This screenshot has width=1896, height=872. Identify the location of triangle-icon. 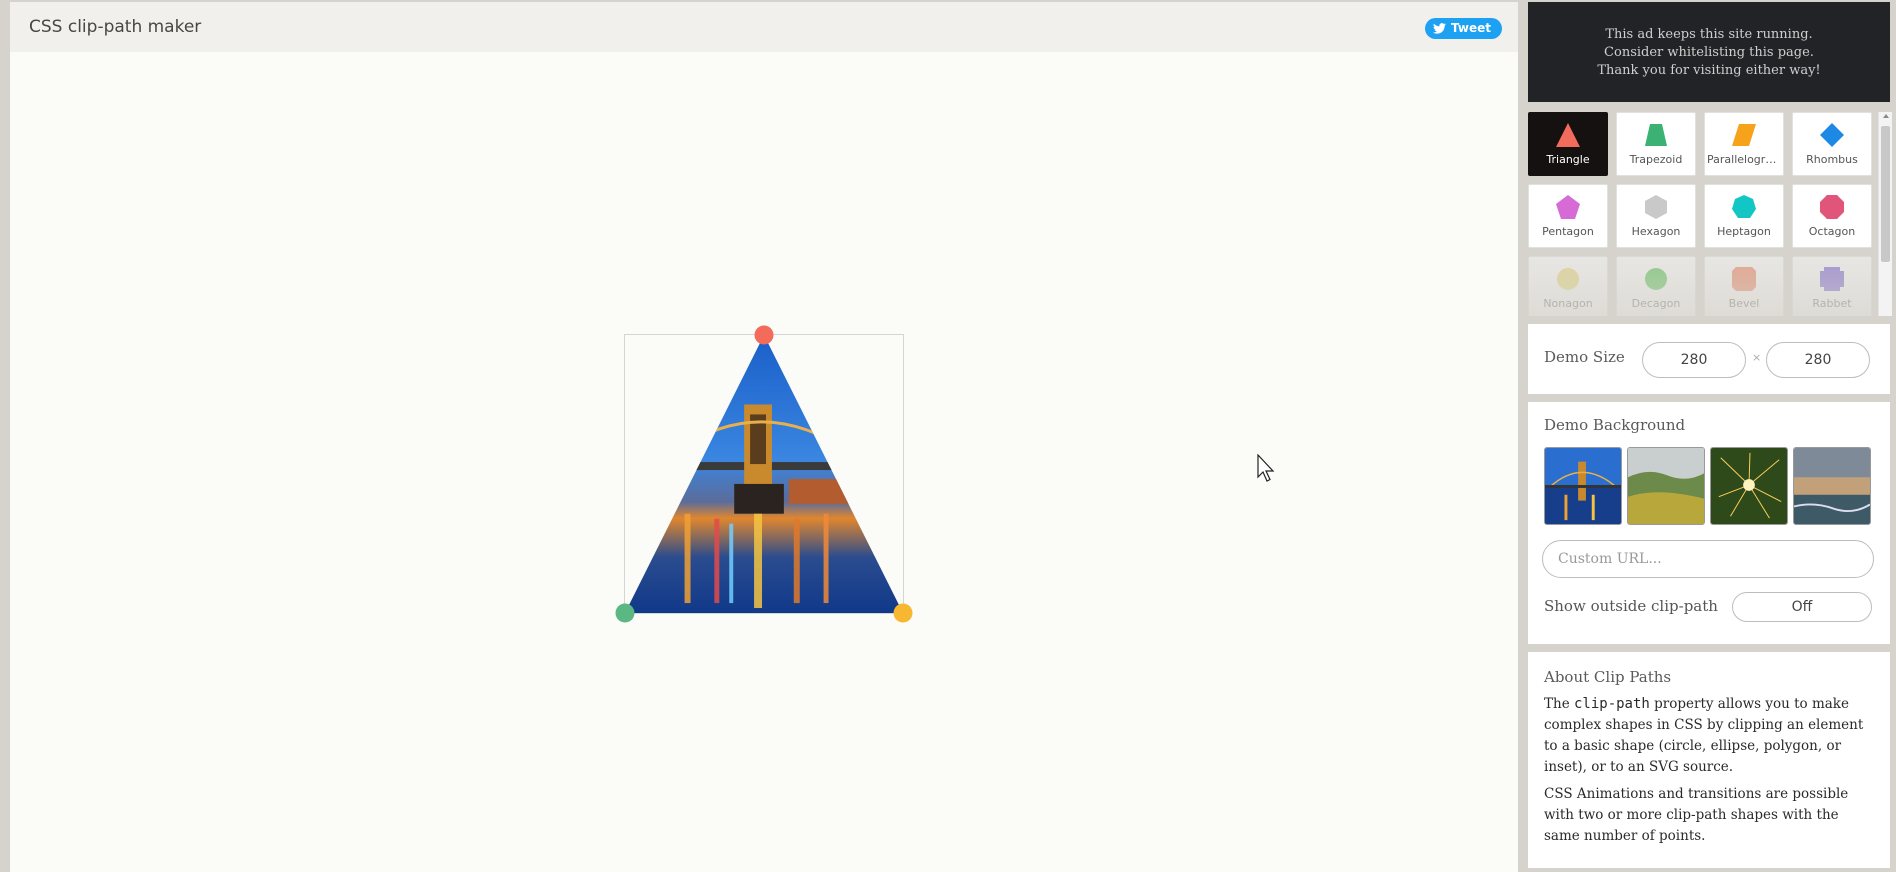
(1568, 135).